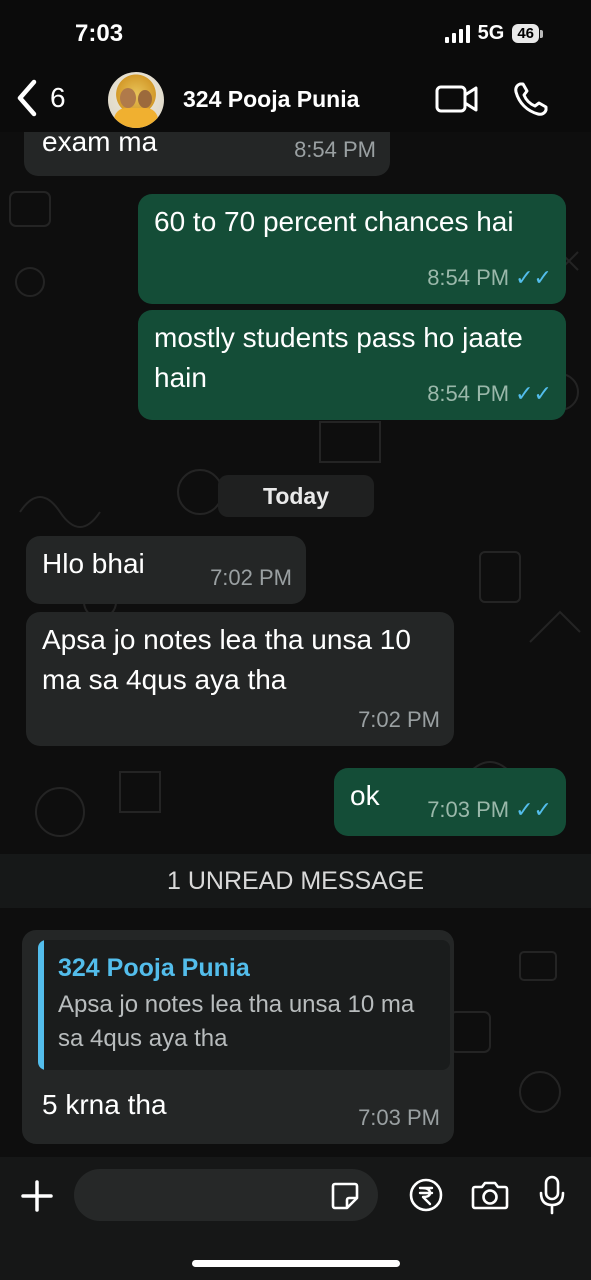  What do you see at coordinates (136, 100) in the screenshot?
I see `avatar` at bounding box center [136, 100].